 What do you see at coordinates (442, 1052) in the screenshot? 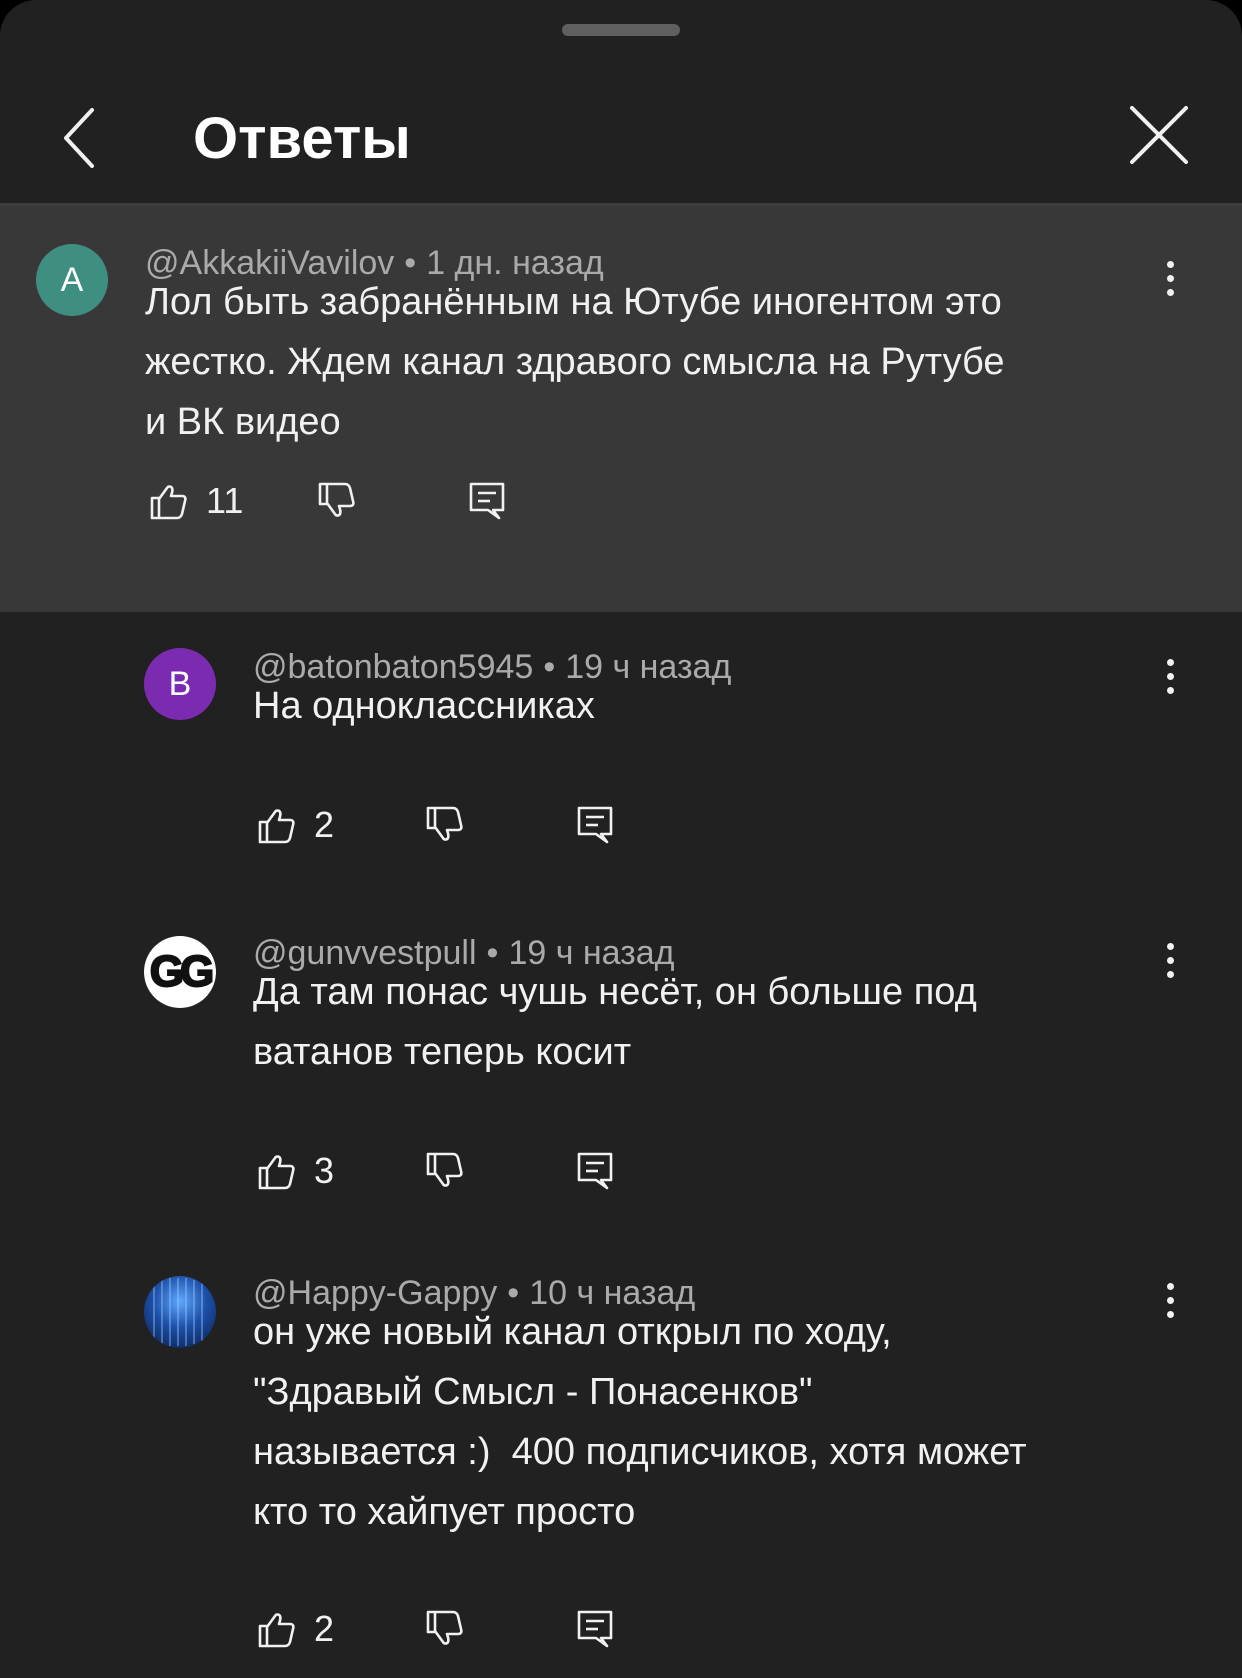
I see `comment-line: ватанов теперь косит` at bounding box center [442, 1052].